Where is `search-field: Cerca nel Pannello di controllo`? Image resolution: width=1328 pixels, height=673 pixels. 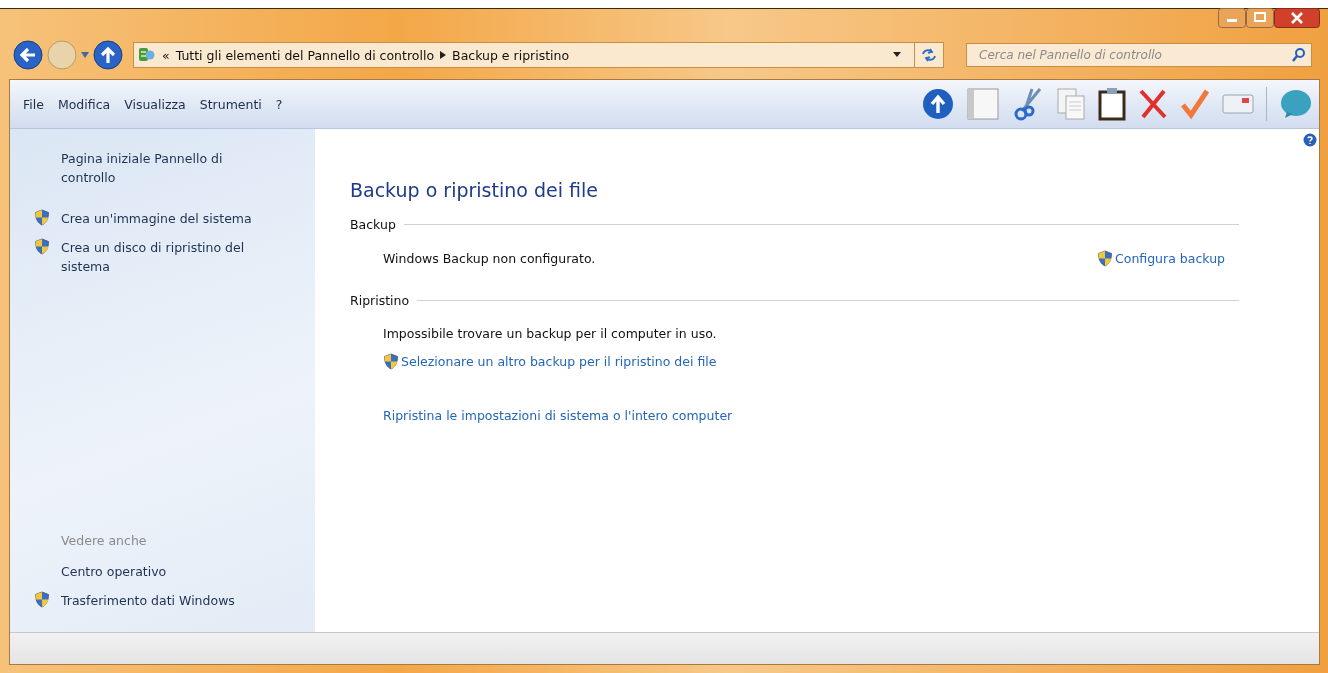
search-field: Cerca nel Pannello di controllo is located at coordinates (1139, 55).